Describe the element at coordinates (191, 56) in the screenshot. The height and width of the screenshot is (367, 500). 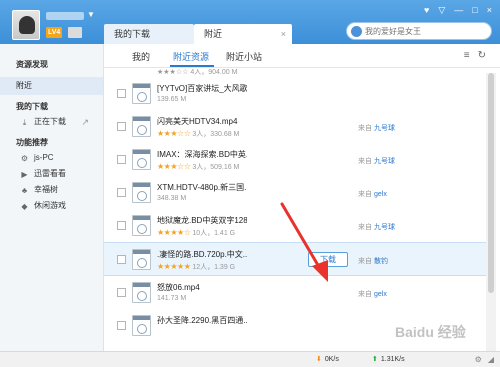
I see `subtab-nearby-resources: 附近资源` at that location.